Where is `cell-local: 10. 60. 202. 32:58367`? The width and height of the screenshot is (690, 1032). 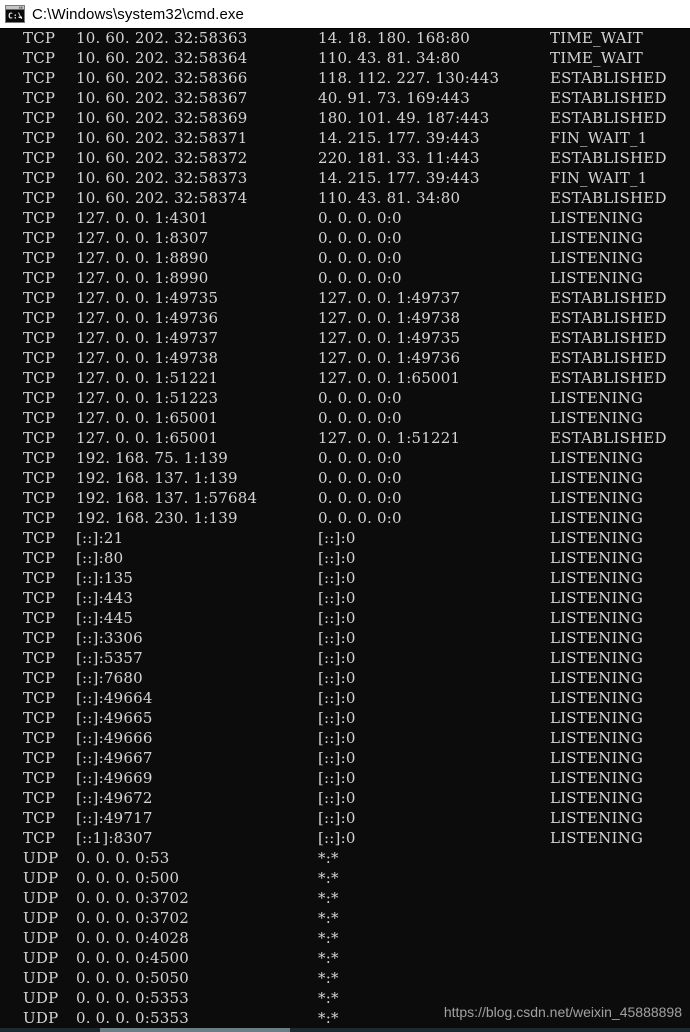 cell-local: 10. 60. 202. 32:58367 is located at coordinates (162, 98).